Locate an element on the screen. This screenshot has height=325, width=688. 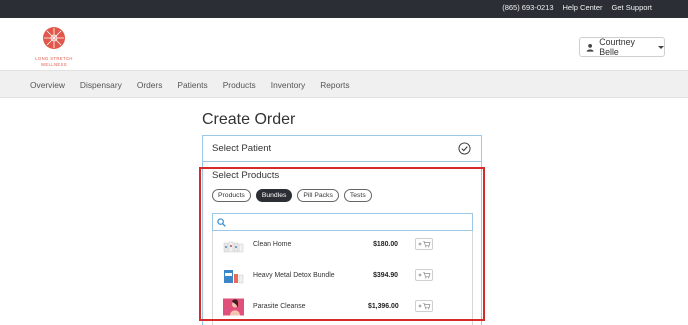
list-item: Parasite Cleanse $1,396.00 is located at coordinates (342, 308).